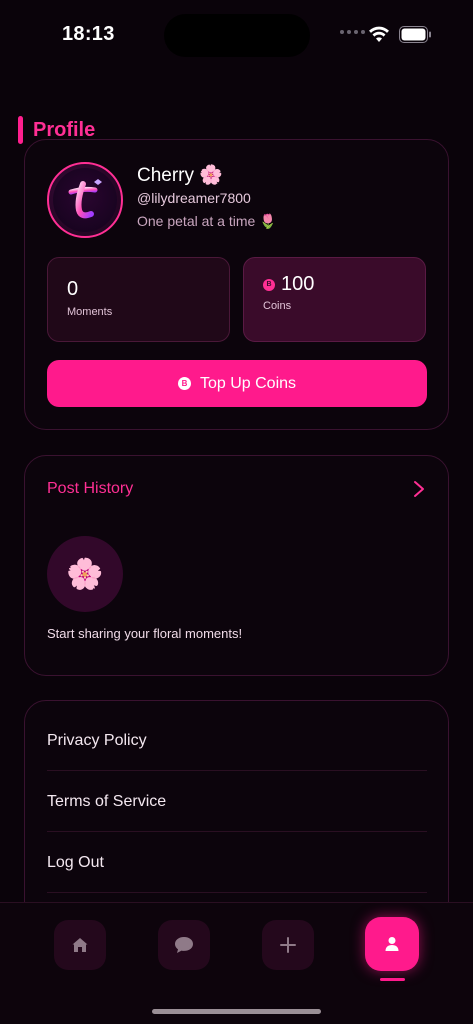 The height and width of the screenshot is (1024, 473). What do you see at coordinates (237, 802) in the screenshot?
I see `terms-of-service-item: Terms of Service` at bounding box center [237, 802].